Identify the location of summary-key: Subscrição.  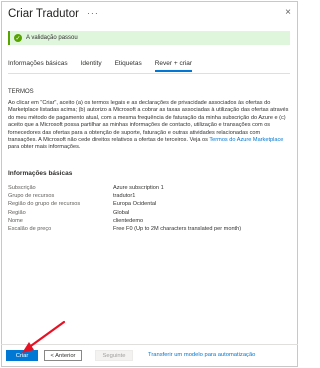
(22, 188).